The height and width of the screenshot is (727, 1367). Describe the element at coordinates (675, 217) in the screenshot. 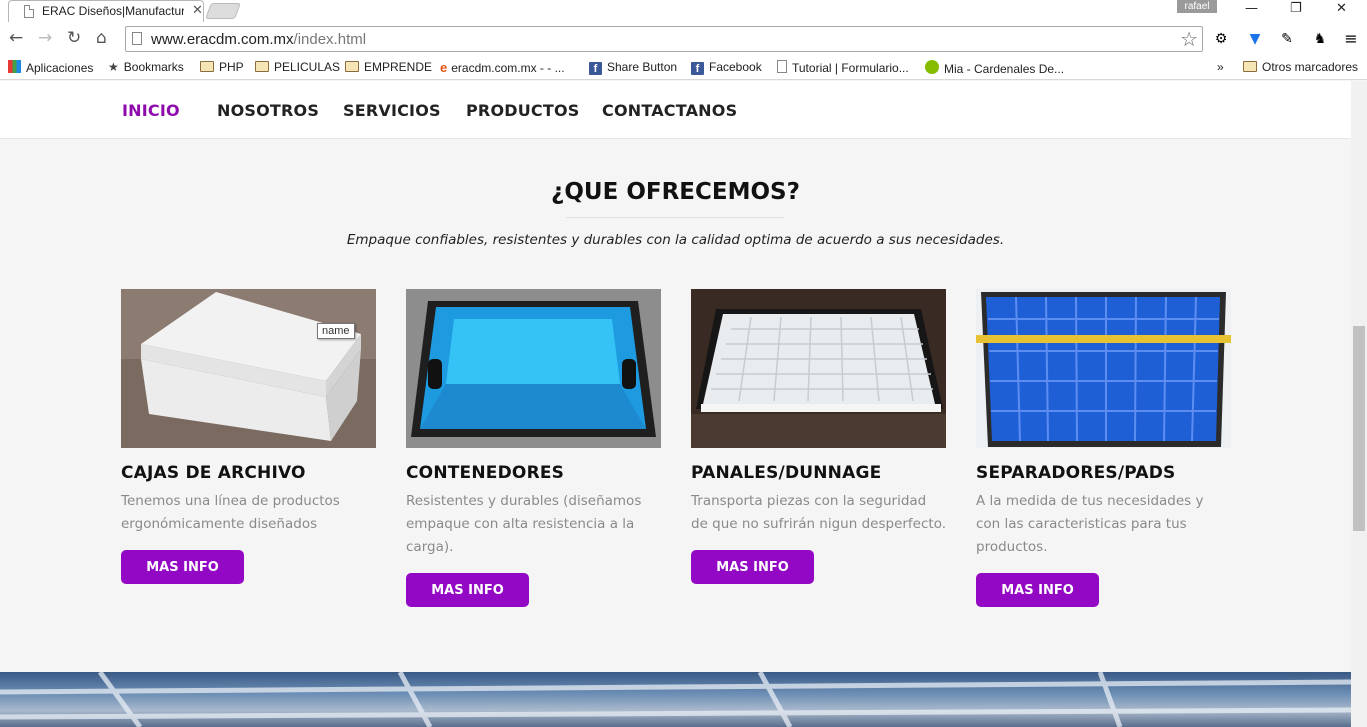

I see `title-divider` at that location.